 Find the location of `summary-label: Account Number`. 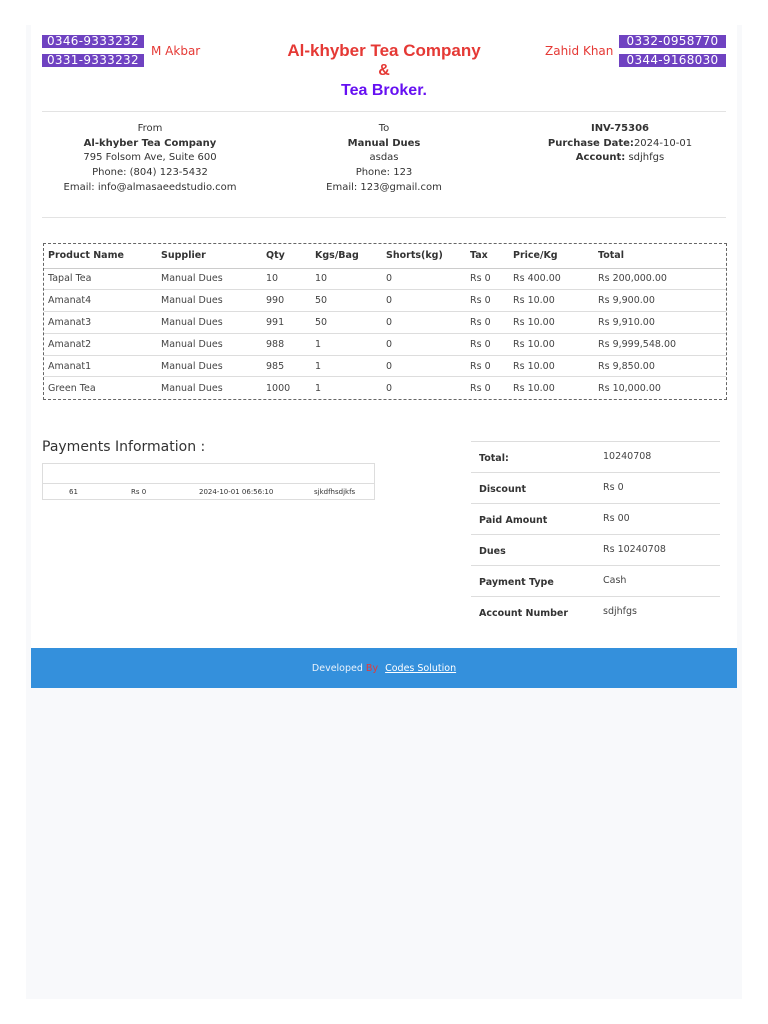

summary-label: Account Number is located at coordinates (524, 613).